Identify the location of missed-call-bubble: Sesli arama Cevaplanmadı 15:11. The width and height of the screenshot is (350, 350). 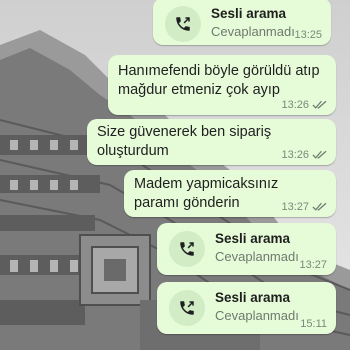
(246, 308).